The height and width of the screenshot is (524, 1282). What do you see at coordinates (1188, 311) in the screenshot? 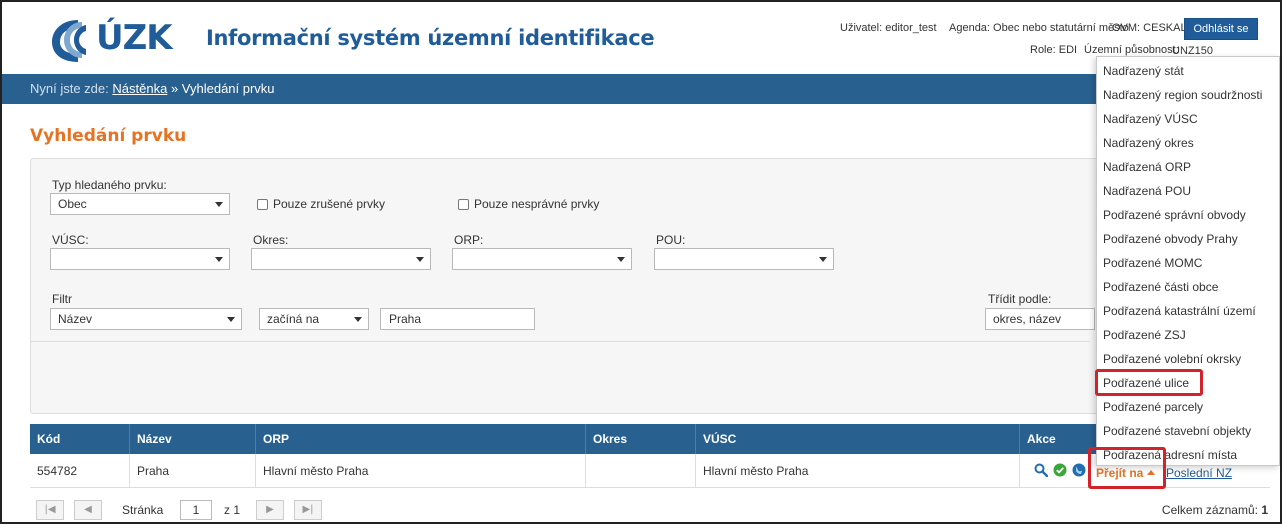
I see `menu-item-katastralni-uzemi: Podřazená katastrální území` at bounding box center [1188, 311].